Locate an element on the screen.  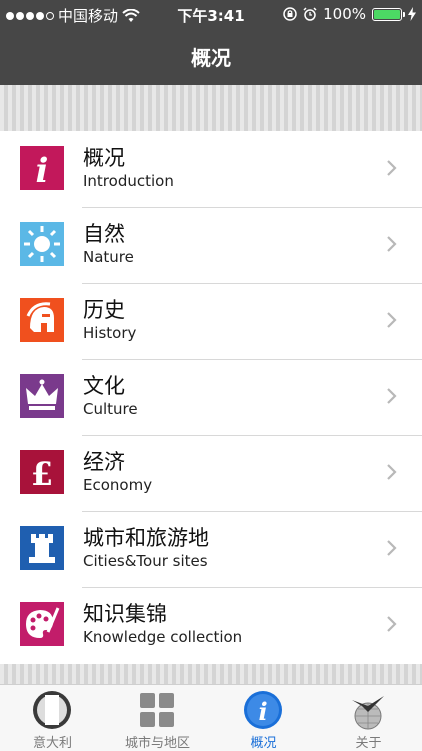
menu-item-subtitle: Knowledge collection is located at coordinates (163, 637).